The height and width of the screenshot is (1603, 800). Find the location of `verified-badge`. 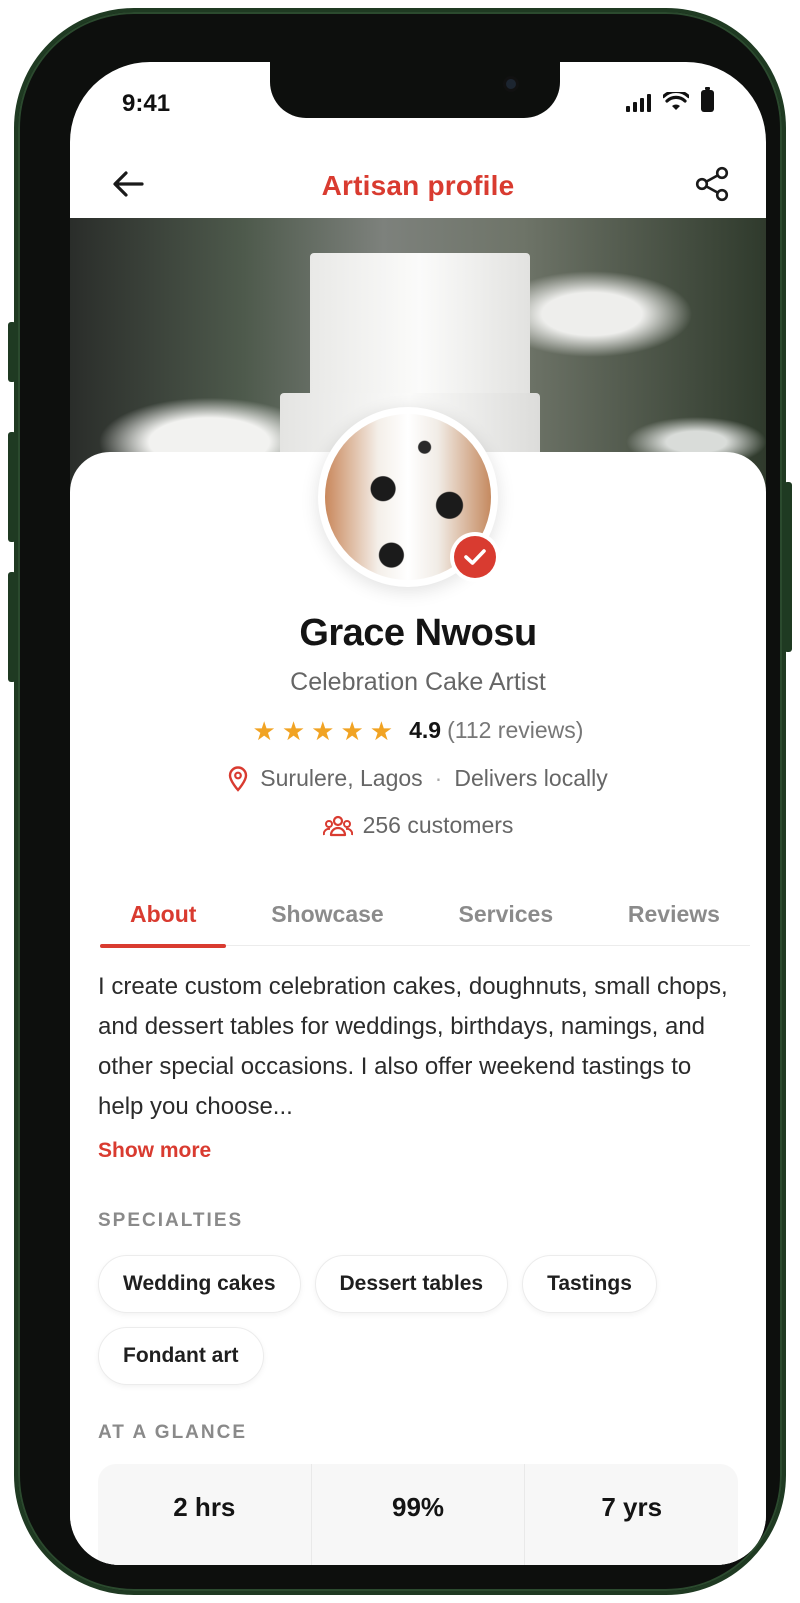

verified-badge is located at coordinates (475, 557).